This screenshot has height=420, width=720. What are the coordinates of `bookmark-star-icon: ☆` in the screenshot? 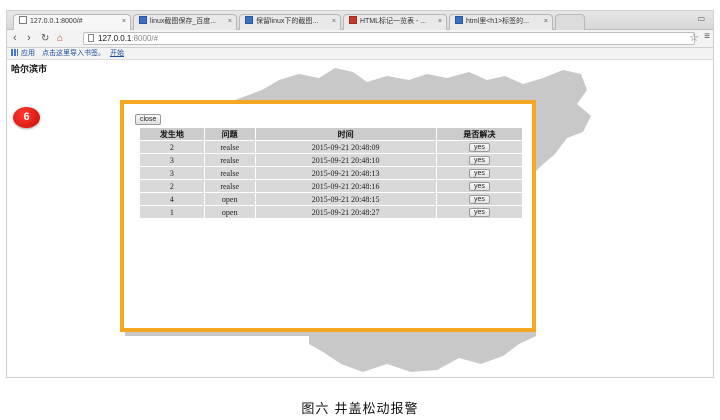 It's located at (694, 37).